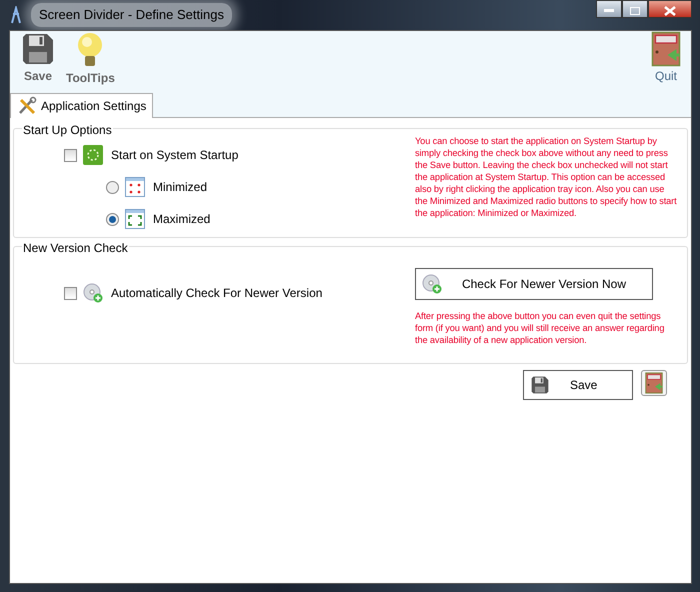 This screenshot has width=700, height=592. I want to click on close-icon, so click(670, 11).